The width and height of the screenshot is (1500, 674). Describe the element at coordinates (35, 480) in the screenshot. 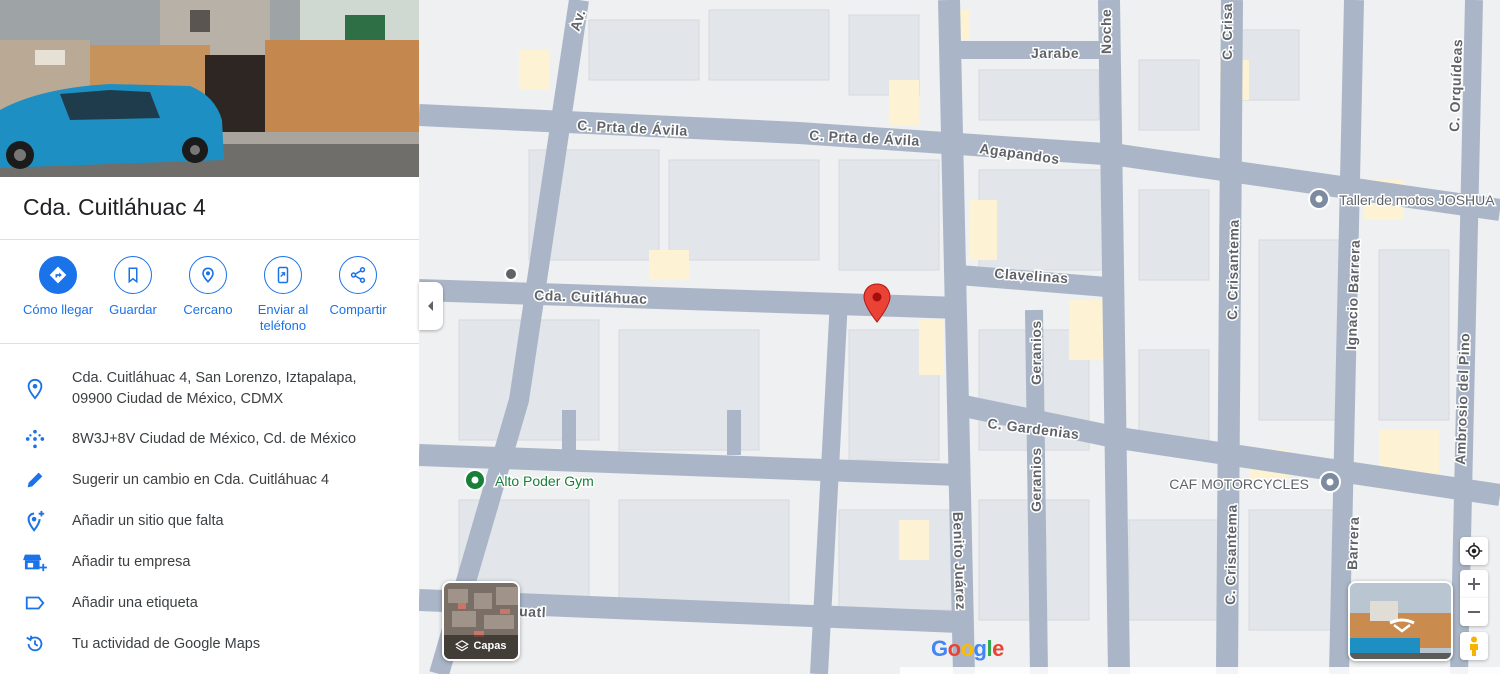

I see `pencil-icon` at that location.